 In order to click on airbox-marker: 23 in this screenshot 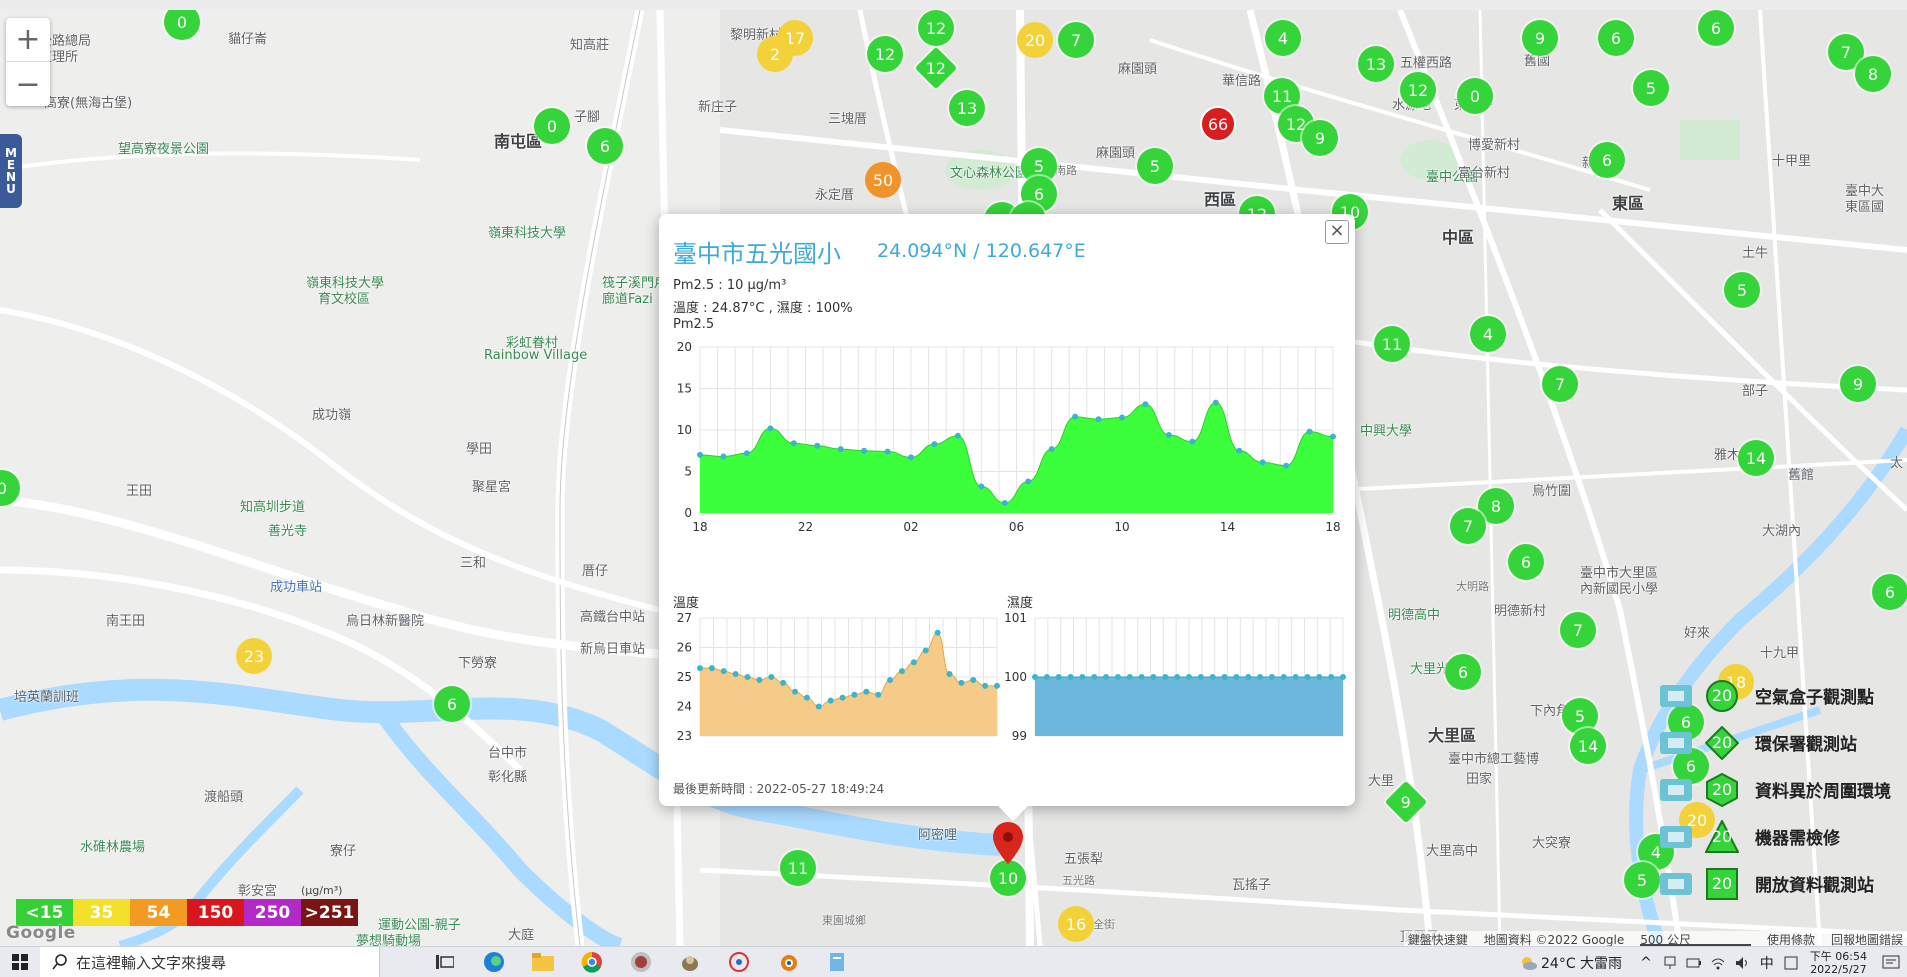, I will do `click(254, 656)`.